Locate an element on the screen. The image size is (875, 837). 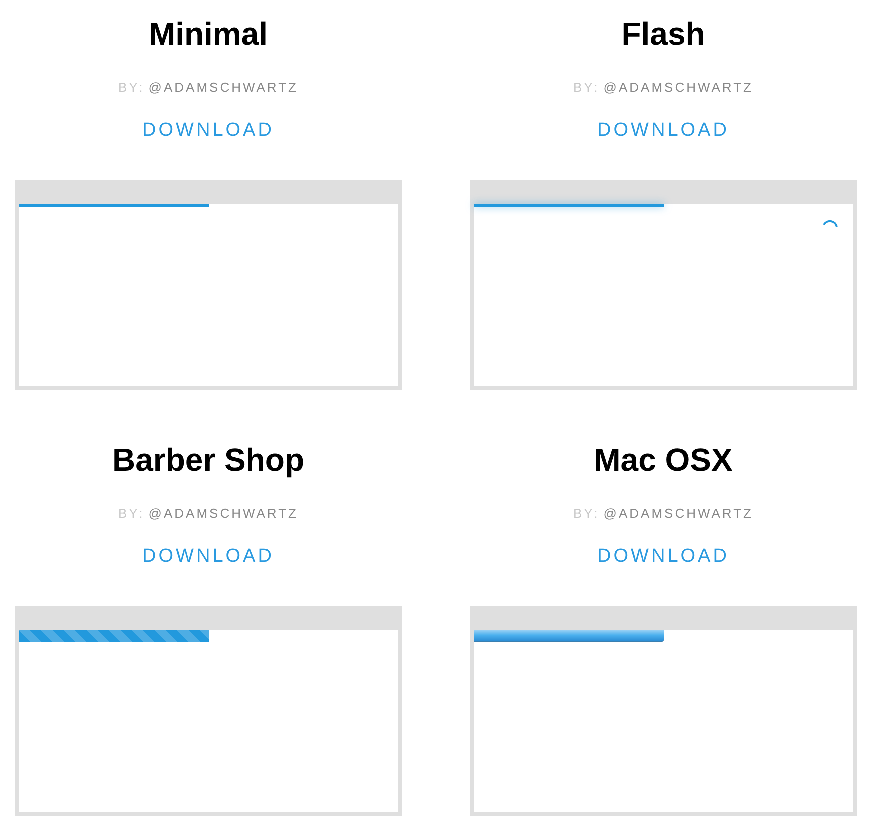
theme-title: Flash is located at coordinates (663, 34).